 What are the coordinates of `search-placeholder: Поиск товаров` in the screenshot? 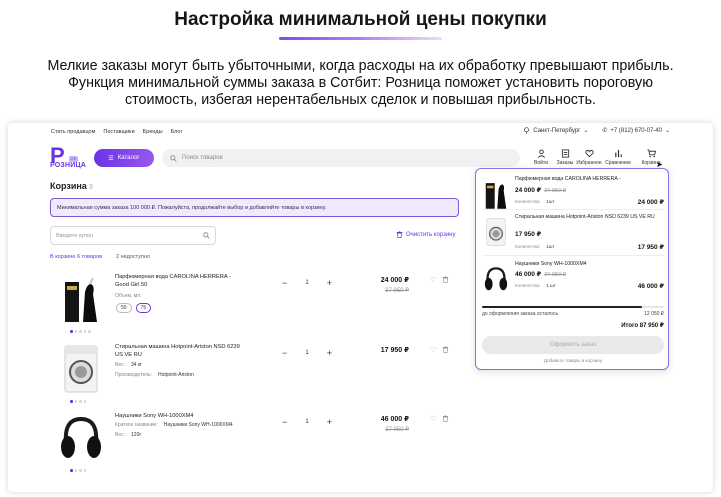 It's located at (202, 158).